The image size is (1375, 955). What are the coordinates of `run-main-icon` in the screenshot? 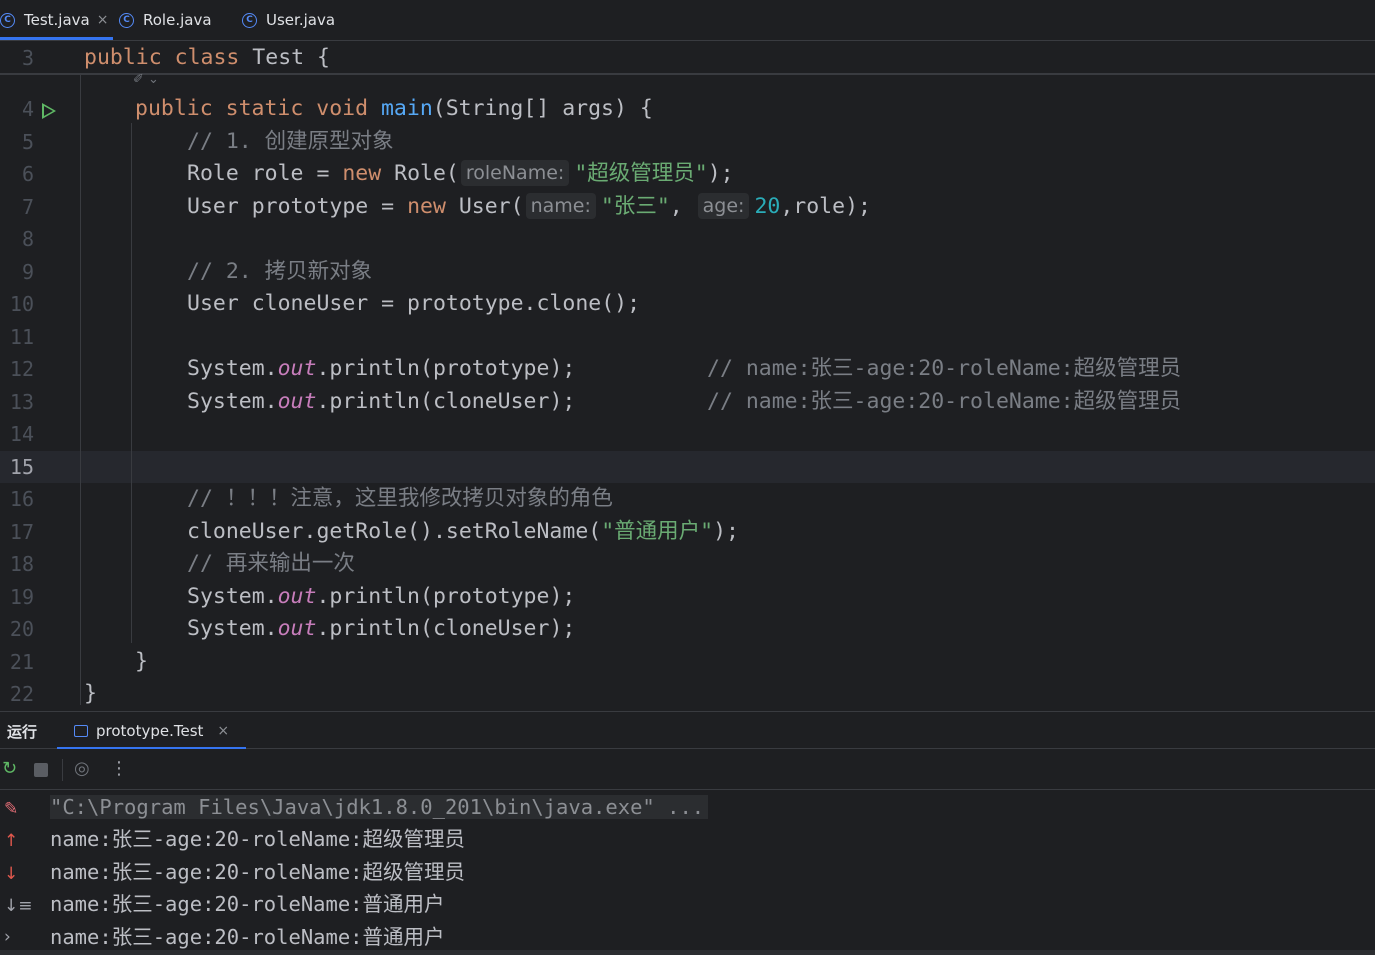 It's located at (49, 111).